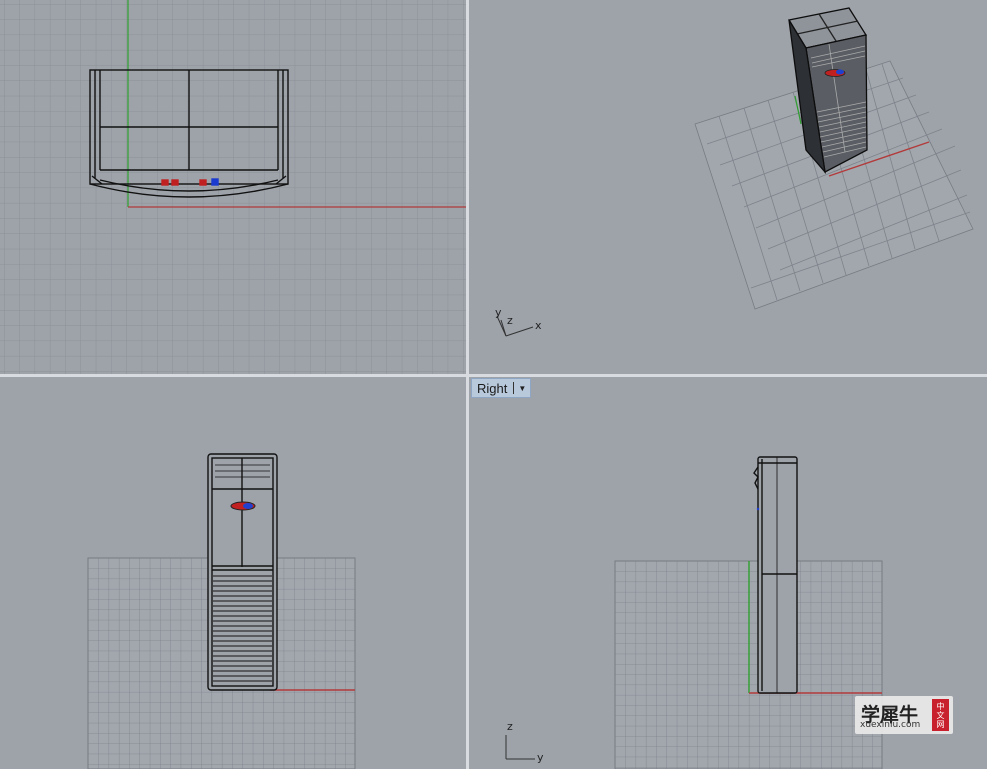  I want to click on viewport-title-label: Right, so click(492, 388).